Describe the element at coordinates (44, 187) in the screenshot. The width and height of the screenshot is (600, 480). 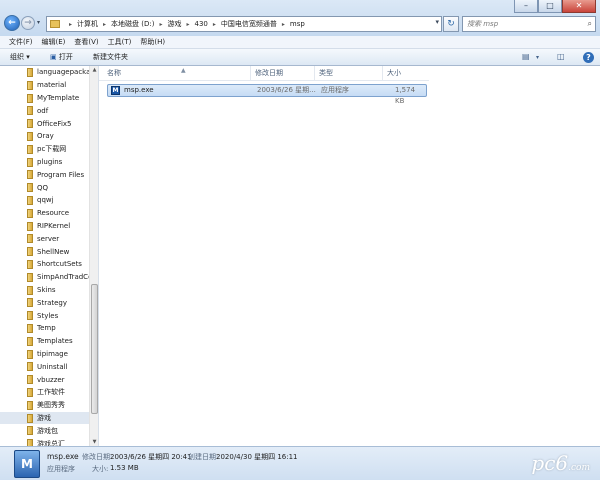
I see `nav-folder-item: QQ` at that location.